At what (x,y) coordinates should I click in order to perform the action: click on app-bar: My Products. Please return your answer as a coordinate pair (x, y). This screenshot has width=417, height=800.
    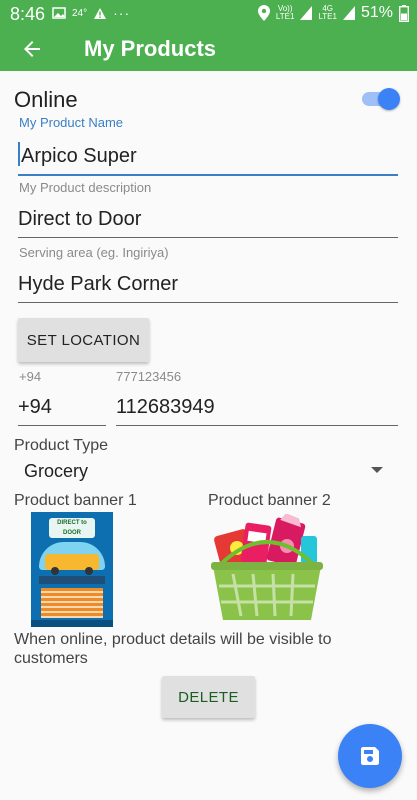
    Looking at the image, I should click on (208, 49).